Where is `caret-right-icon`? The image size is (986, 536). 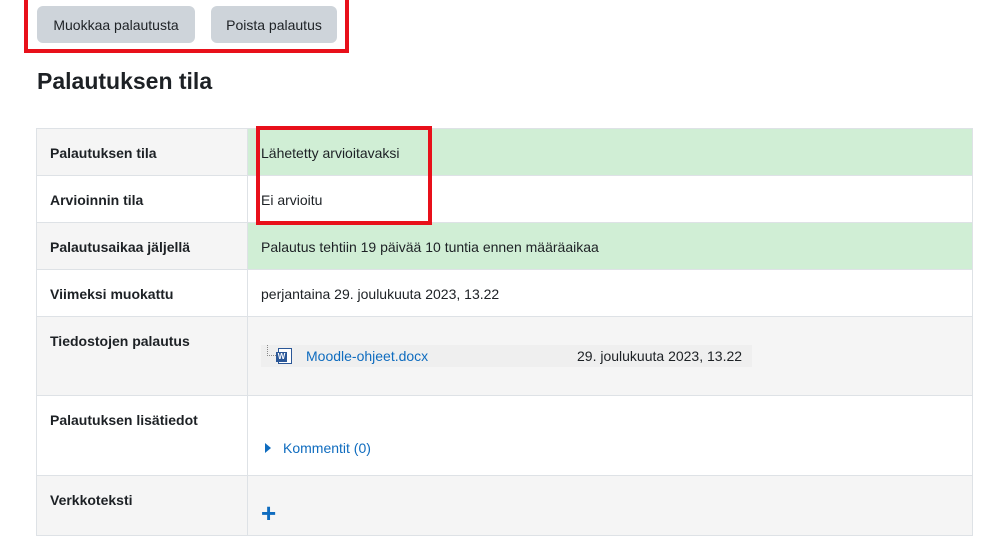
caret-right-icon is located at coordinates (268, 448).